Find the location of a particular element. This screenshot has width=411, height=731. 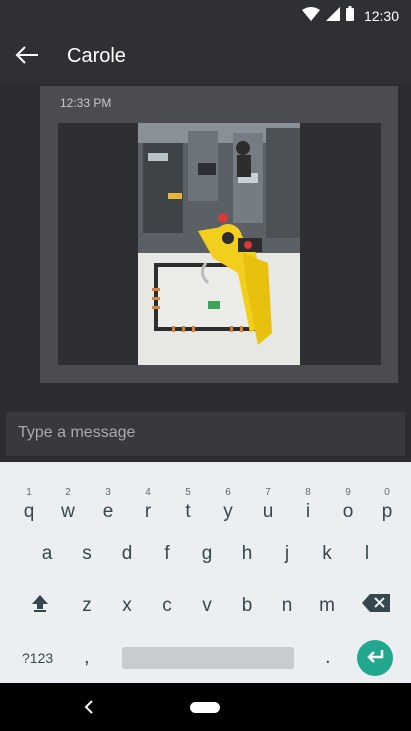

key-y: 6y is located at coordinates (228, 506).